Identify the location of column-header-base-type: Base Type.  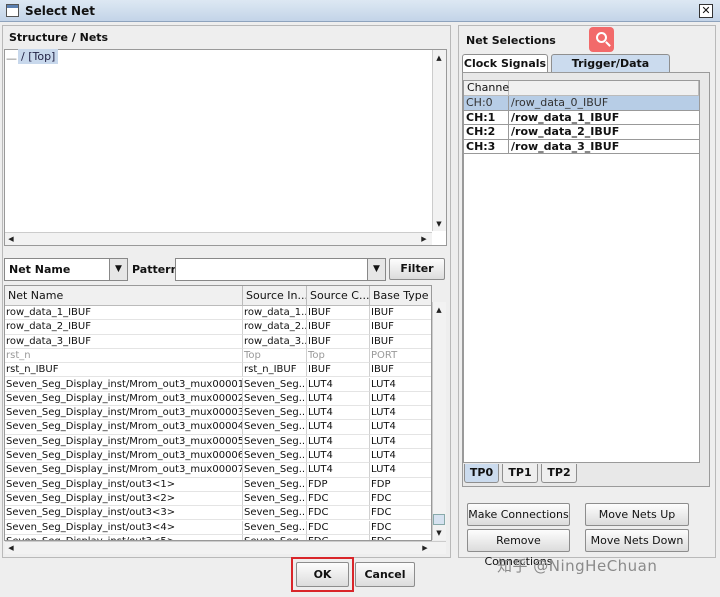
(400, 296).